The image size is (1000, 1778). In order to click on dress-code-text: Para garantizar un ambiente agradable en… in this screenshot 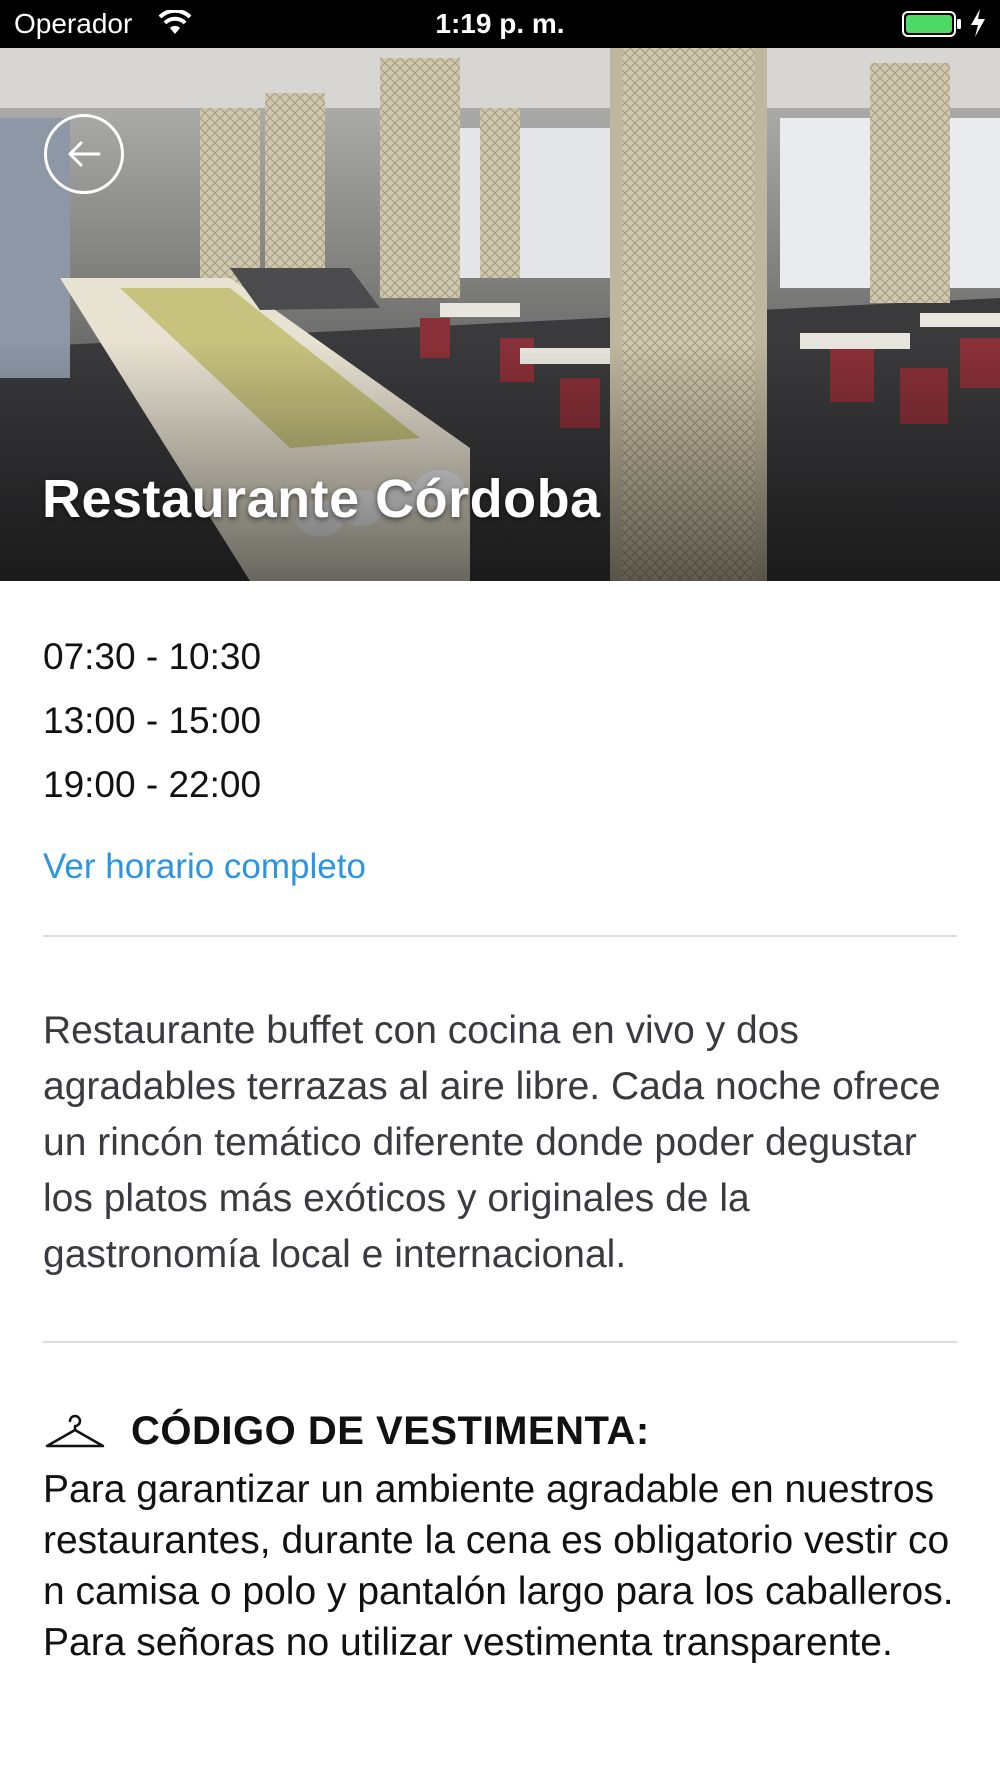, I will do `click(498, 1566)`.